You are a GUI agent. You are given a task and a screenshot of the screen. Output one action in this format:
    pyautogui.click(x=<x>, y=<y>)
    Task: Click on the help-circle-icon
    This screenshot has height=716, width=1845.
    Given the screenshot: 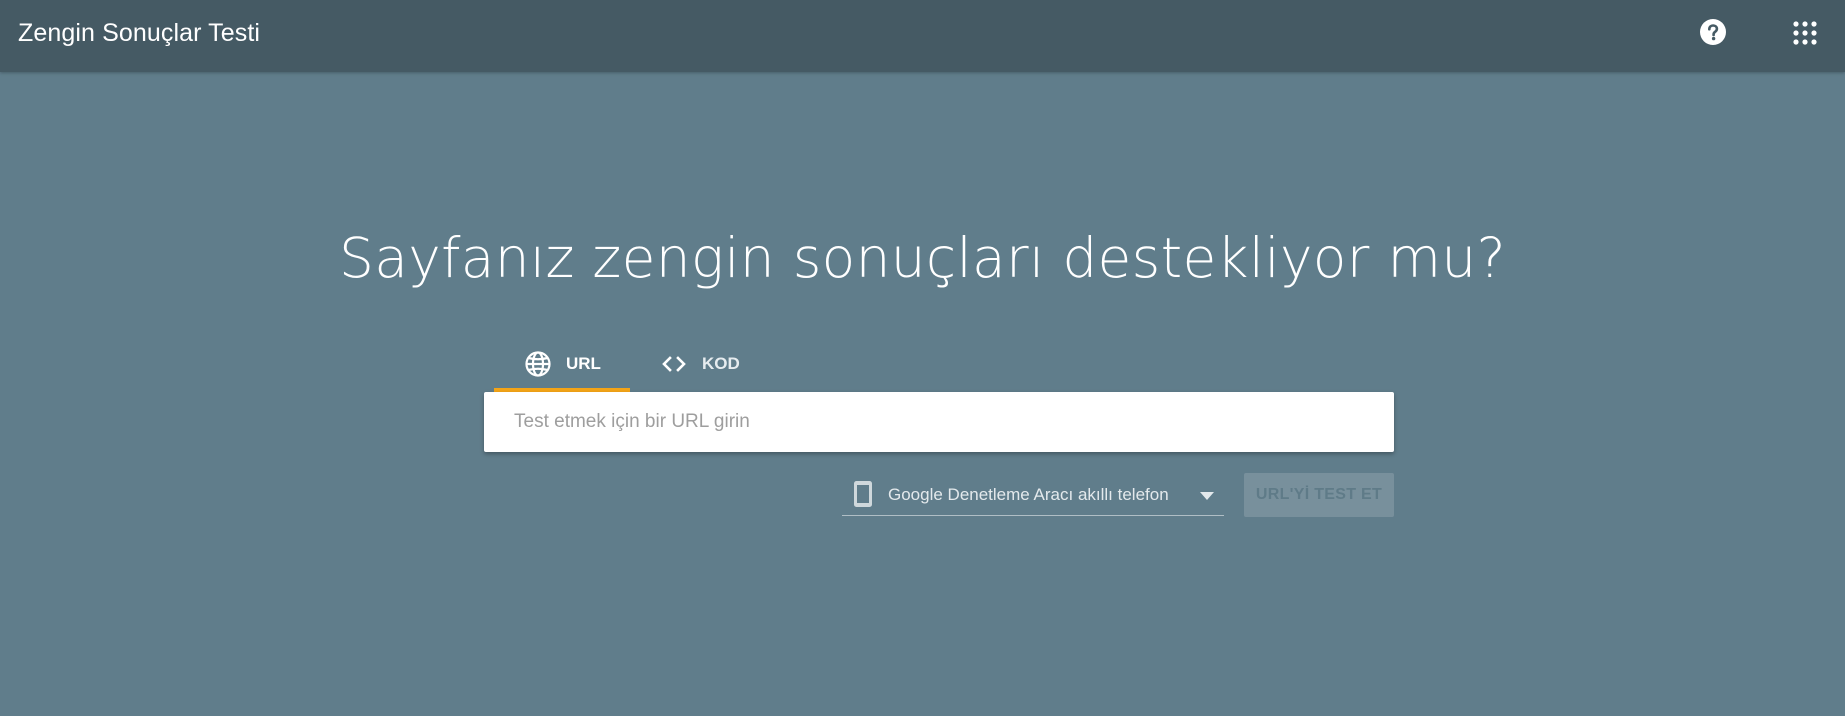 What is the action you would take?
    pyautogui.click(x=1713, y=32)
    